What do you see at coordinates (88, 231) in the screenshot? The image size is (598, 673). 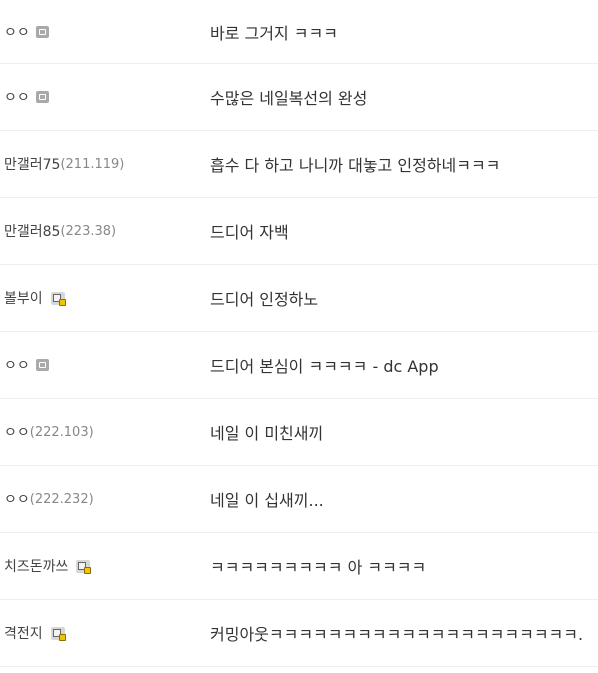 I see `author-ip: (223.38)` at bounding box center [88, 231].